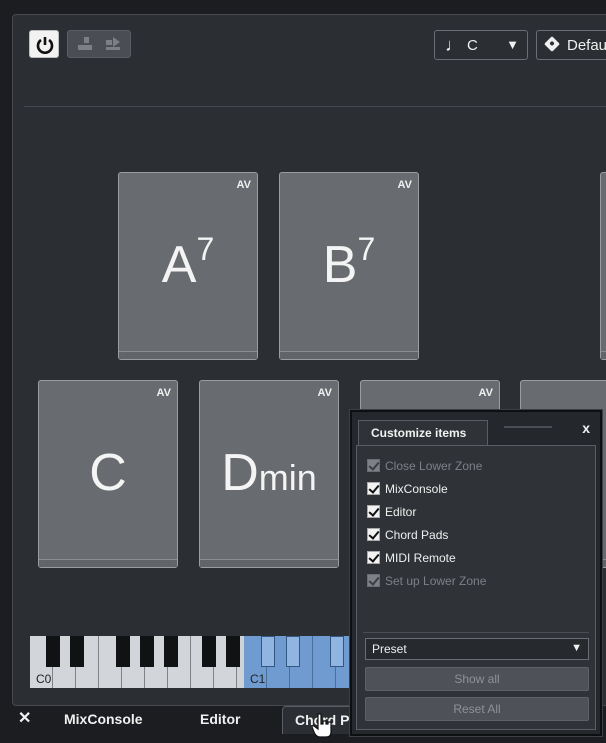 The width and height of the screenshot is (606, 743). Describe the element at coordinates (481, 45) in the screenshot. I see `key-selector-dropdown: ♩ C ▼` at that location.